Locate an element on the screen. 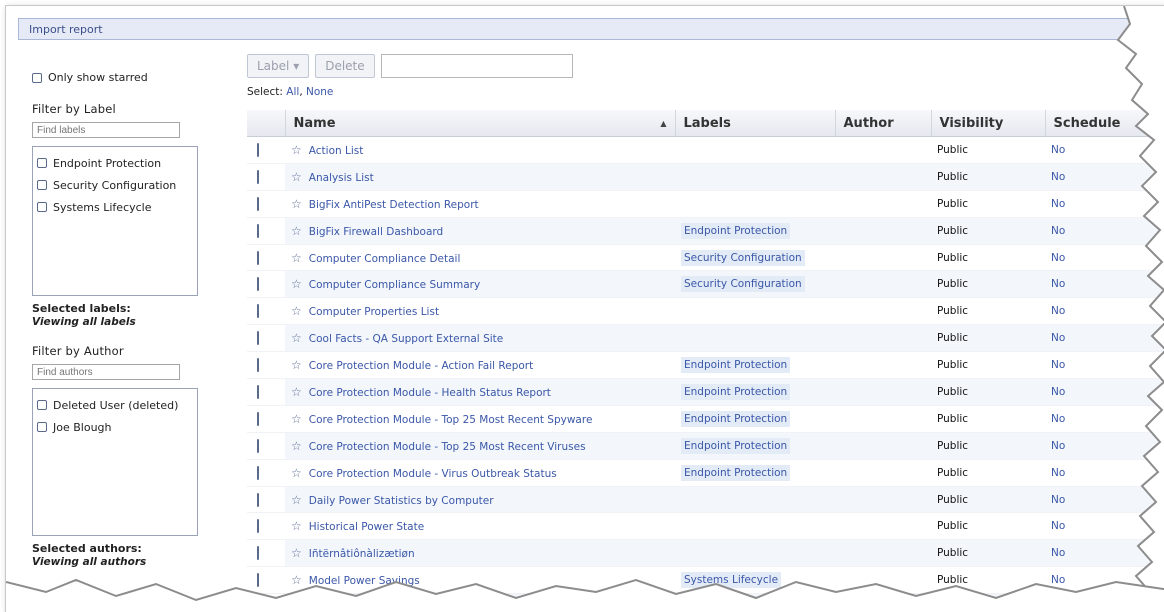 This screenshot has width=1164, height=612. table-row: ☆ Analysis List Public No is located at coordinates (705, 177).